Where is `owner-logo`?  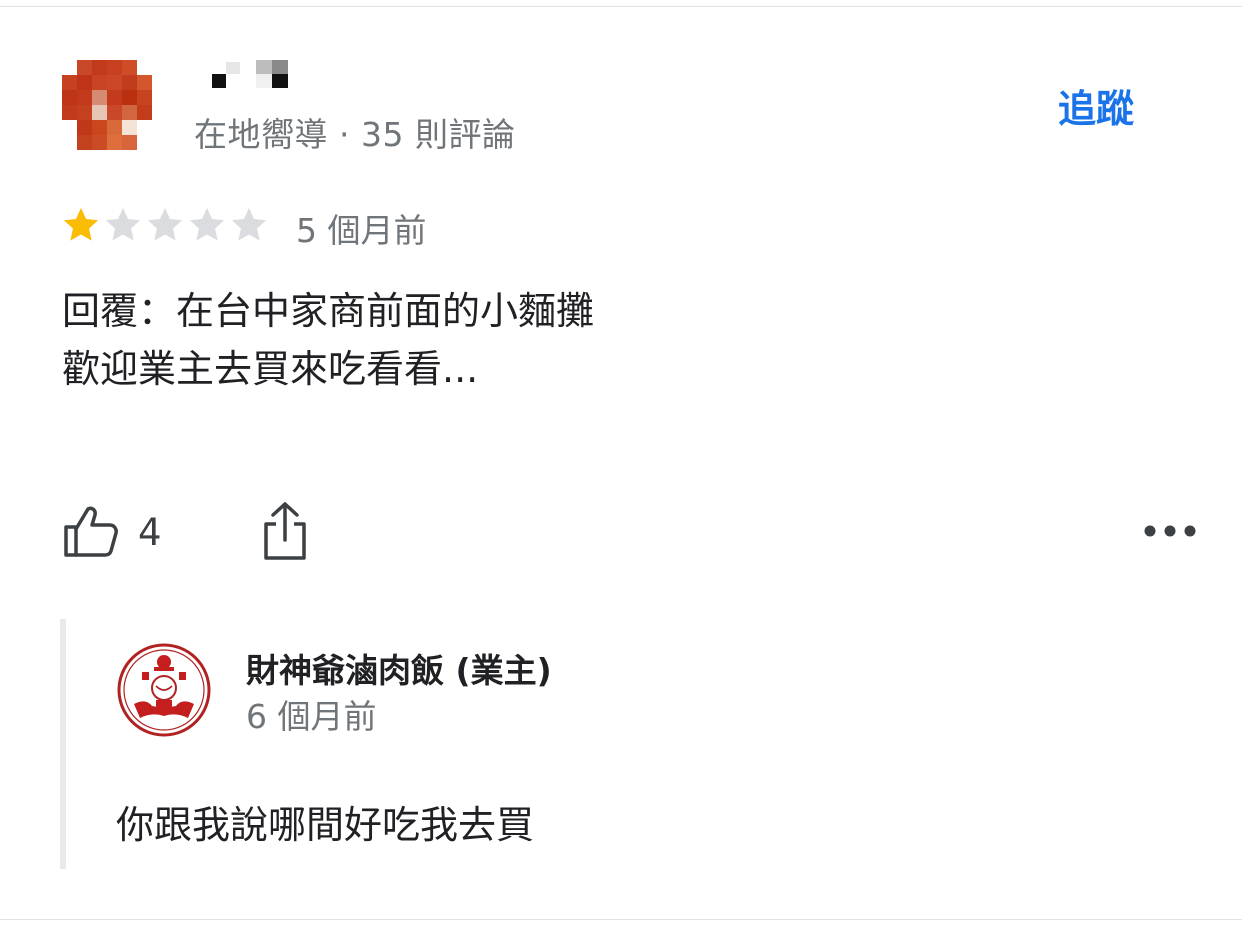 owner-logo is located at coordinates (164, 690).